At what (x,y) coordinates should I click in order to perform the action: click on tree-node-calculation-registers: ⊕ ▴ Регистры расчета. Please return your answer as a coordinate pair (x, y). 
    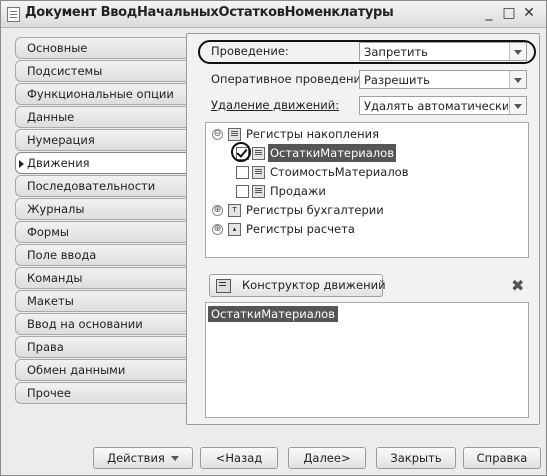
    Looking at the image, I should click on (362, 229).